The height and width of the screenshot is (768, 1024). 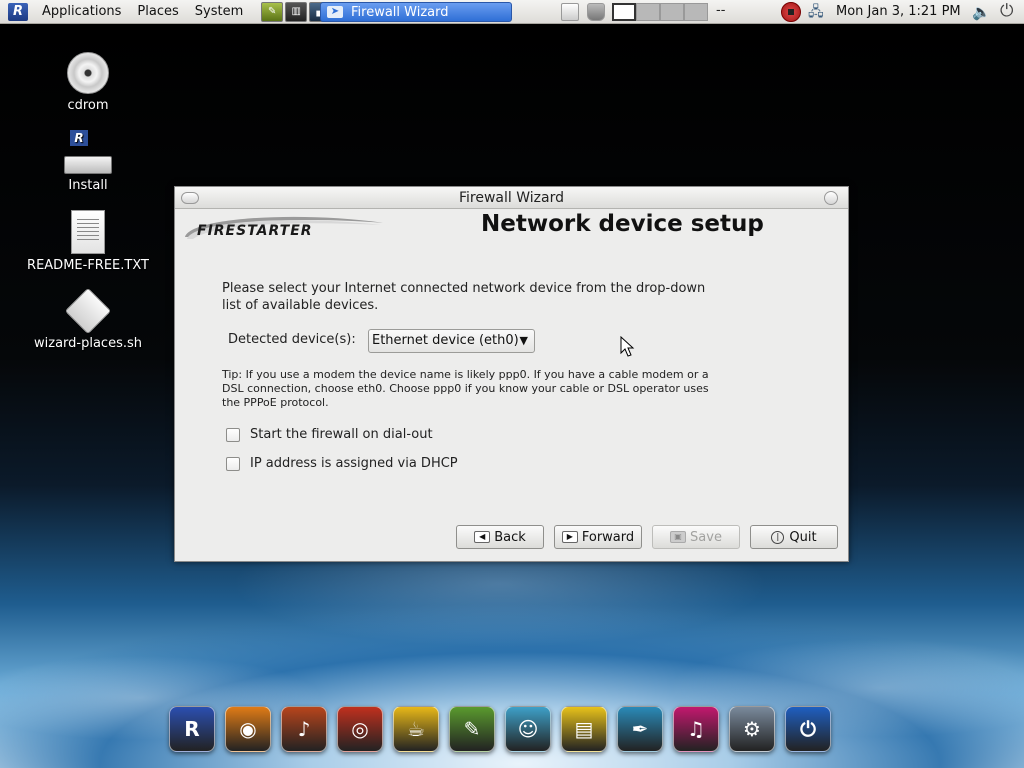 What do you see at coordinates (640, 729) in the screenshot?
I see `dock-feather-icon: ✒` at bounding box center [640, 729].